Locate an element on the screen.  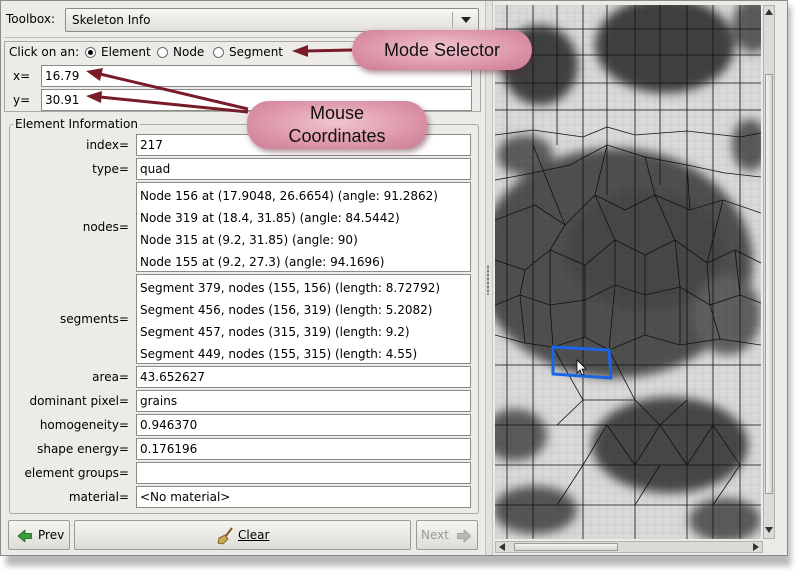
mouse-coordinates-callout-line1: Mouse is located at coordinates (337, 113).